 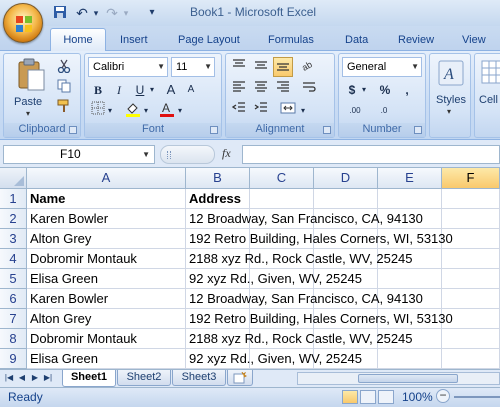 What do you see at coordinates (283, 67) in the screenshot?
I see `align-bottom-icon` at bounding box center [283, 67].